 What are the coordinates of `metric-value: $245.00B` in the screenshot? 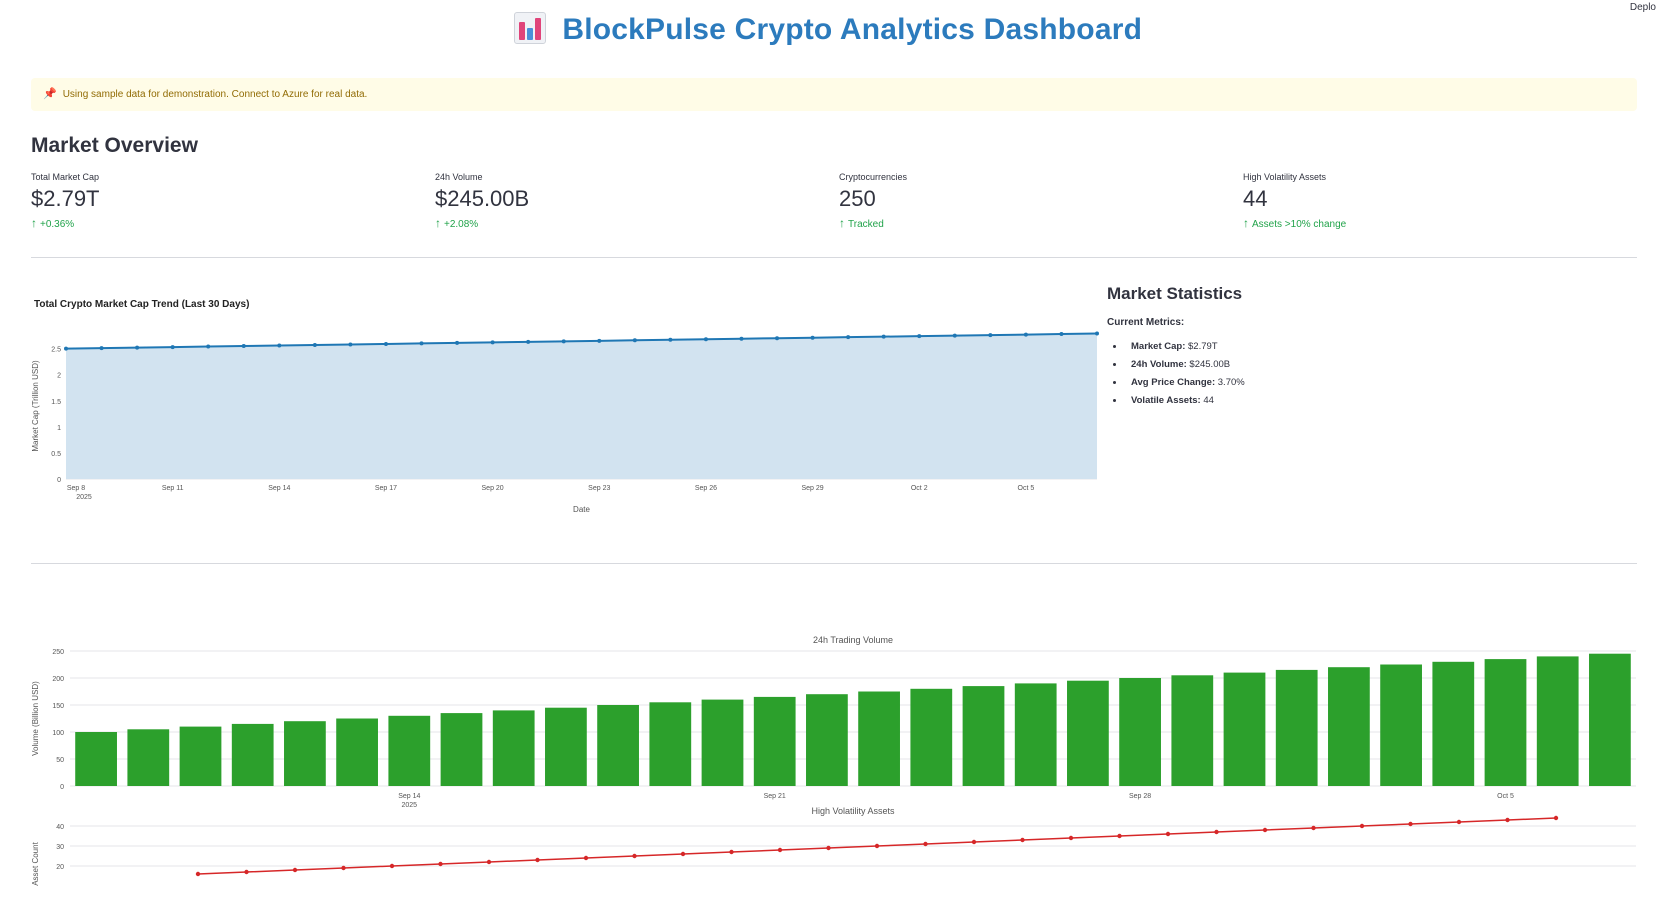 It's located at (482, 198).